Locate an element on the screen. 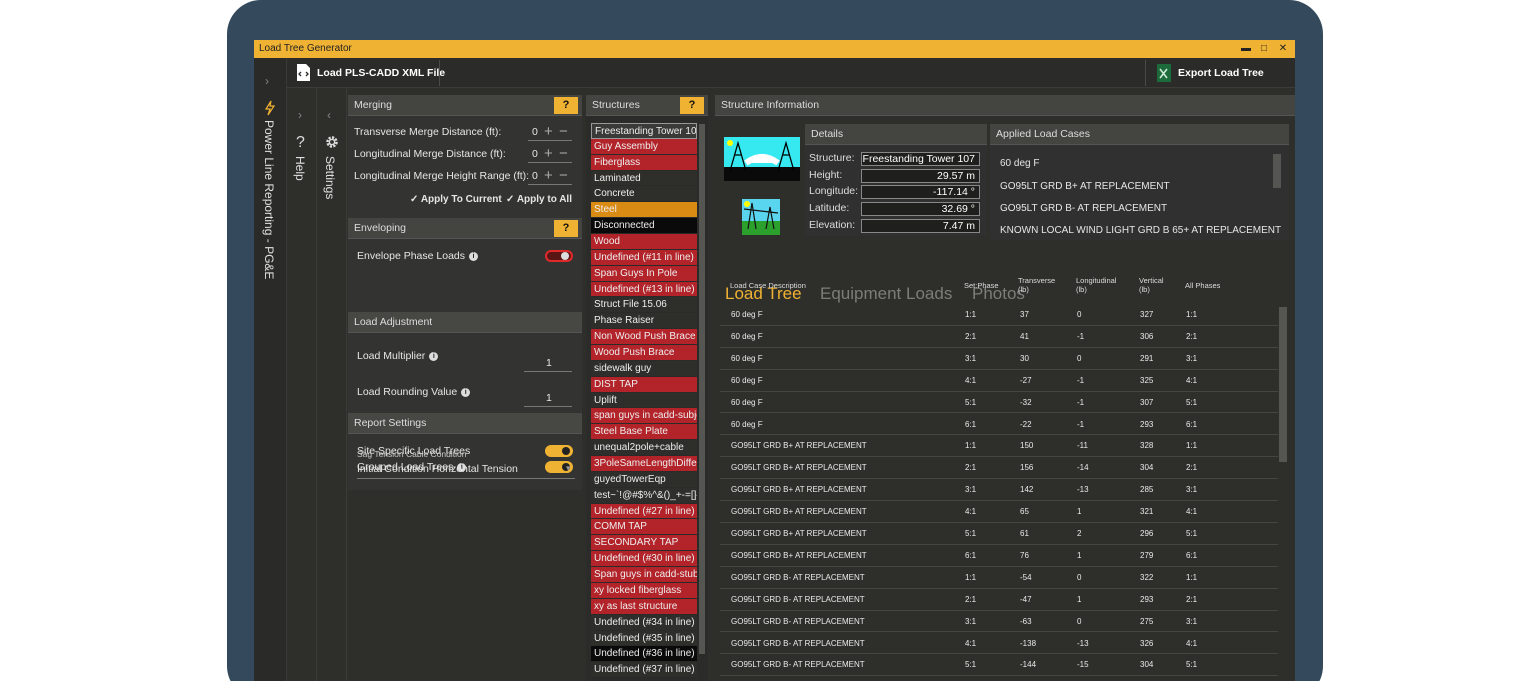  height-plus-button: + is located at coordinates (548, 175).